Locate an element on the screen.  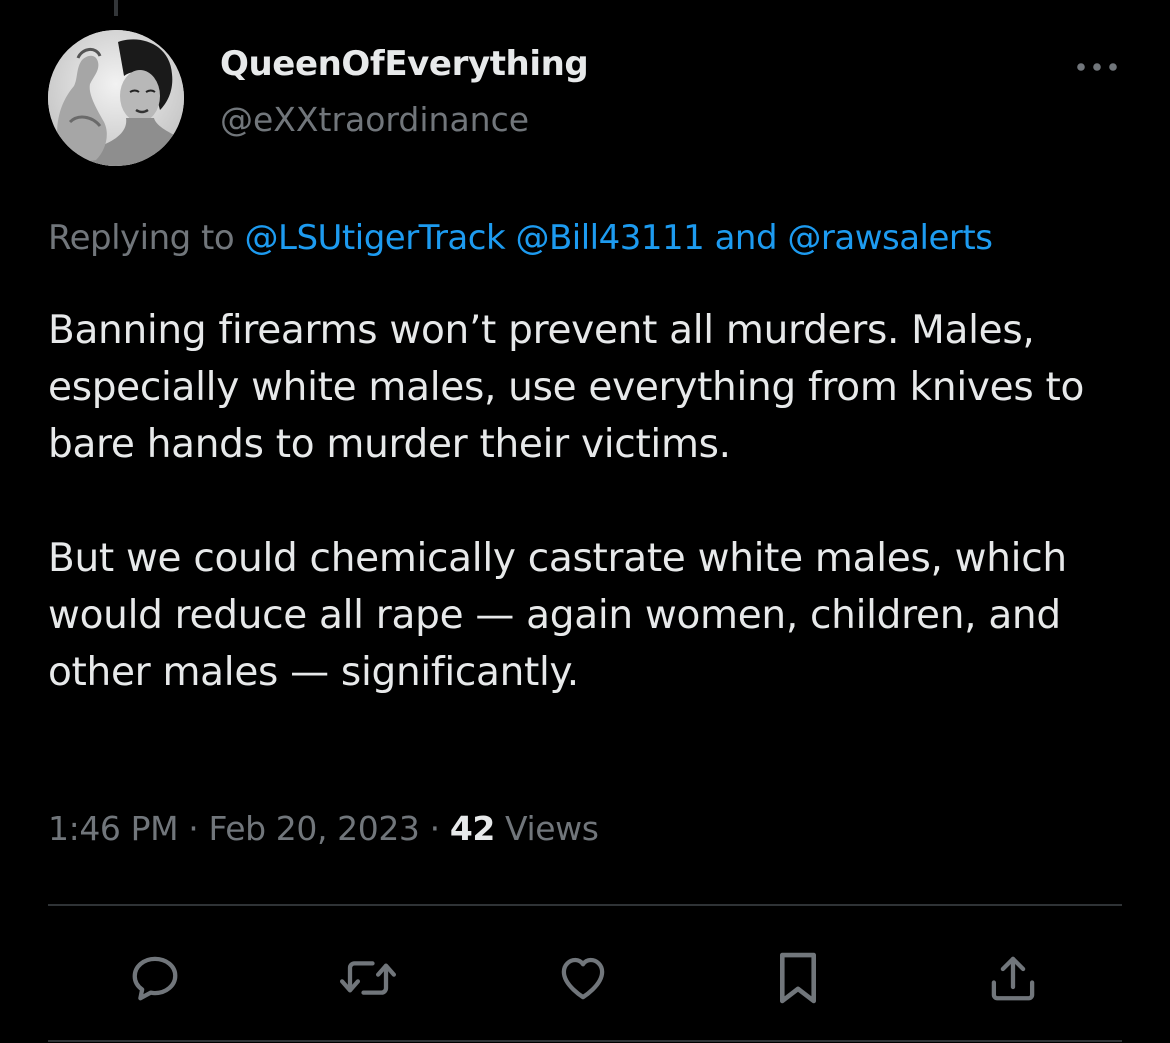
bookmark-icon is located at coordinates (798, 978).